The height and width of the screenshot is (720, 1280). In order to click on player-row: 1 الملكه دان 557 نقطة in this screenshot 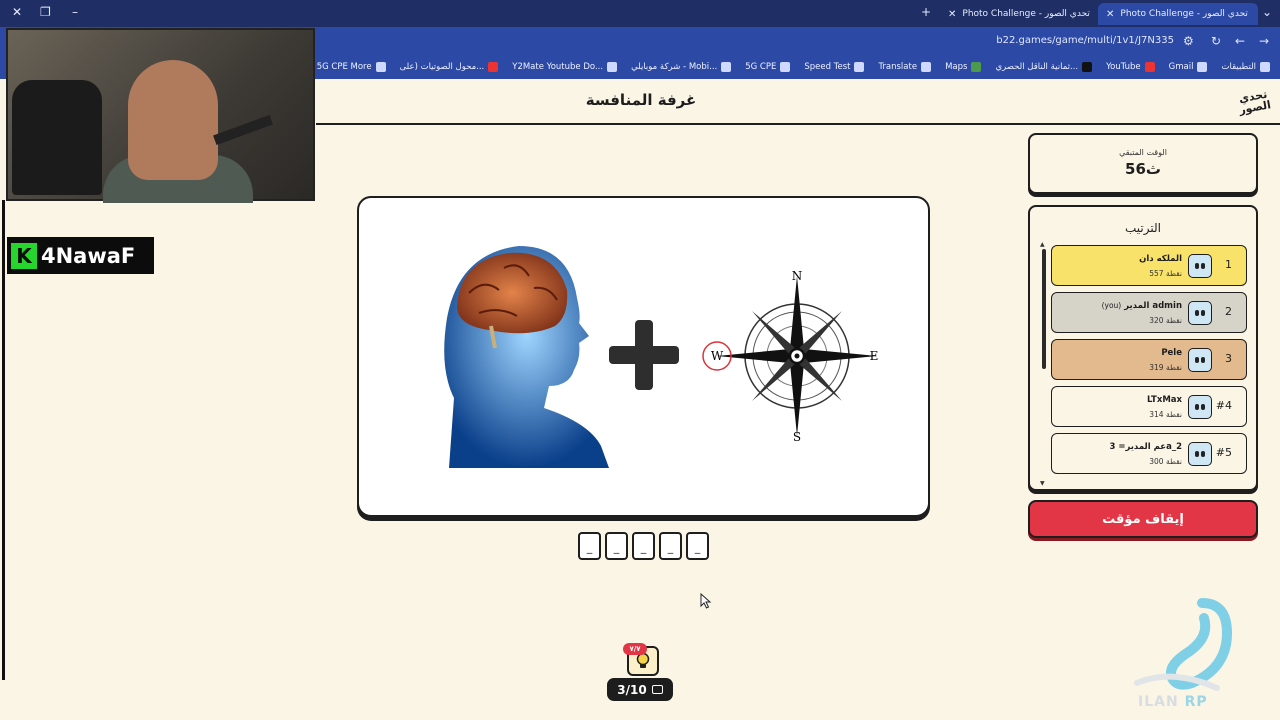, I will do `click(1149, 265)`.